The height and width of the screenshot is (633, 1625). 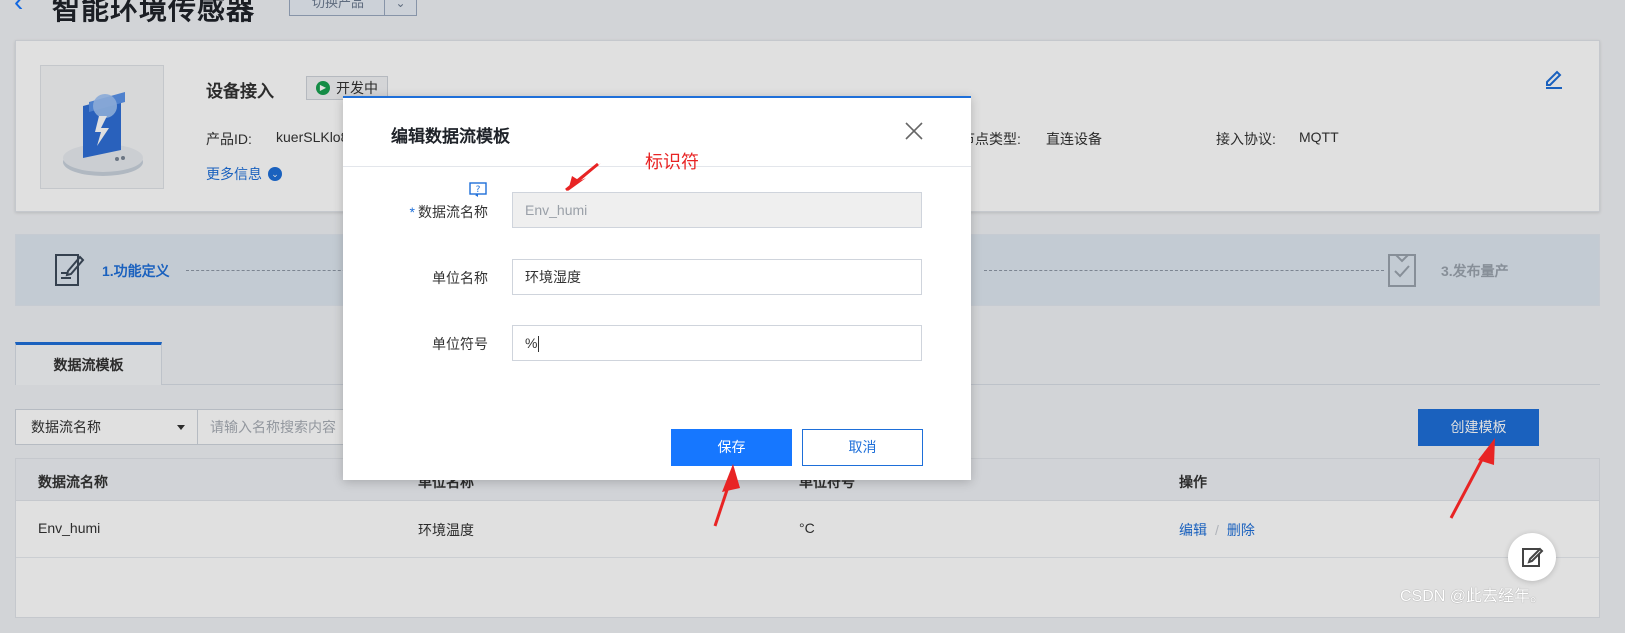 I want to click on arrow-to-identifier-shaft, so click(x=582, y=177).